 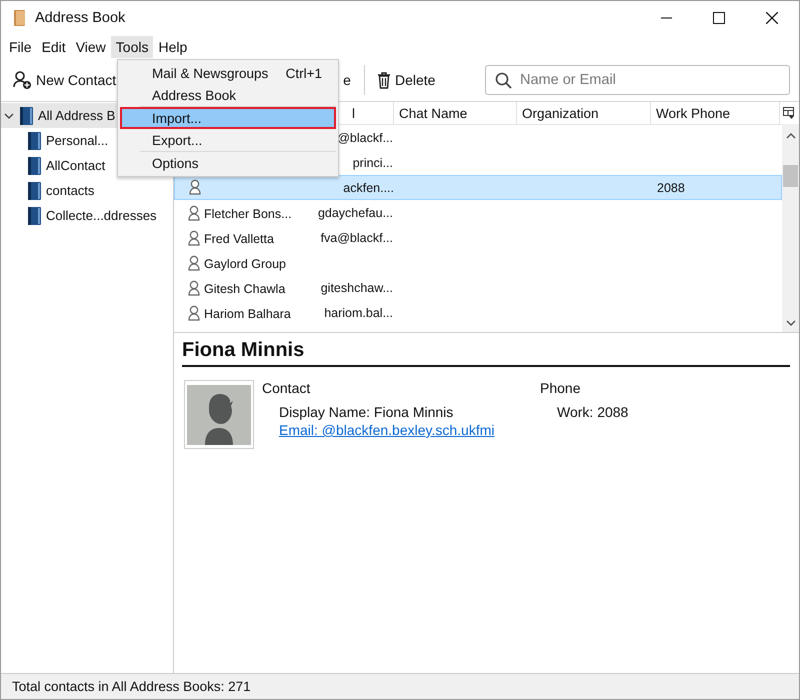 I want to click on column-picker-icon, so click(x=789, y=113).